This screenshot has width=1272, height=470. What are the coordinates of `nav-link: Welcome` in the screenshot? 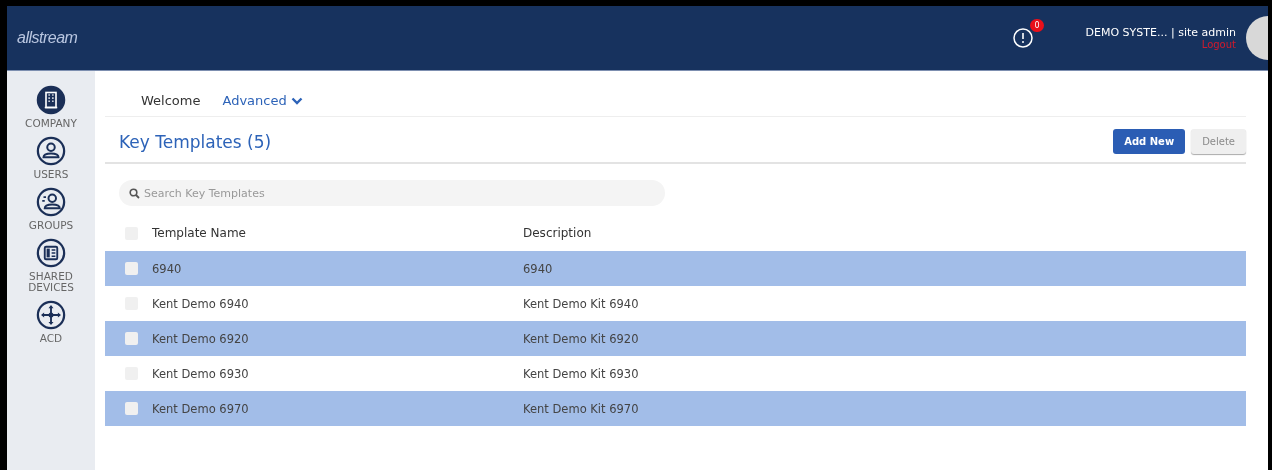 It's located at (171, 100).